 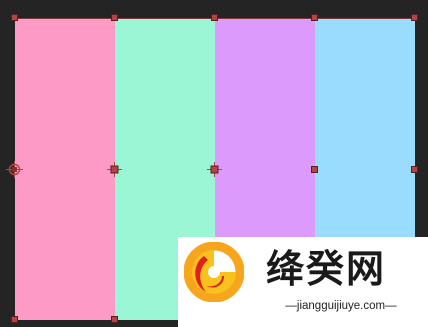 What do you see at coordinates (414, 17) in the screenshot?
I see `resize-handle-top-right` at bounding box center [414, 17].